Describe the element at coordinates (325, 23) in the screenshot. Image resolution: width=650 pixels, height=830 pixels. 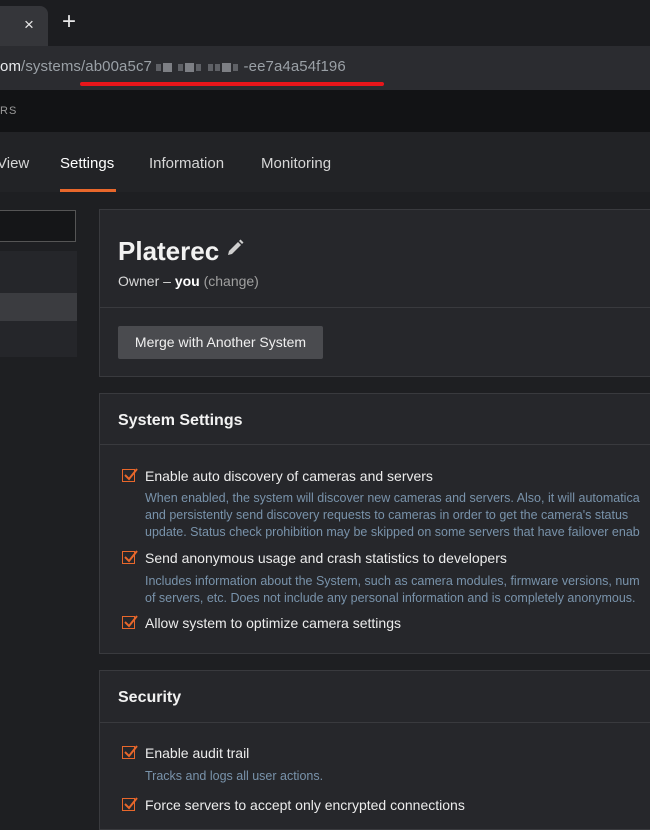
I see `browser-tab-strip` at that location.